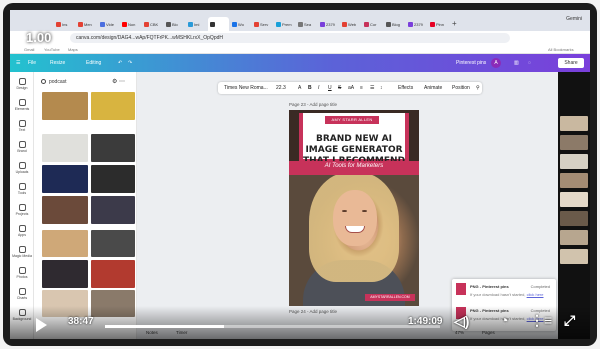  Describe the element at coordinates (130, 24) in the screenshot. I see `browser-tab: Non` at that location.